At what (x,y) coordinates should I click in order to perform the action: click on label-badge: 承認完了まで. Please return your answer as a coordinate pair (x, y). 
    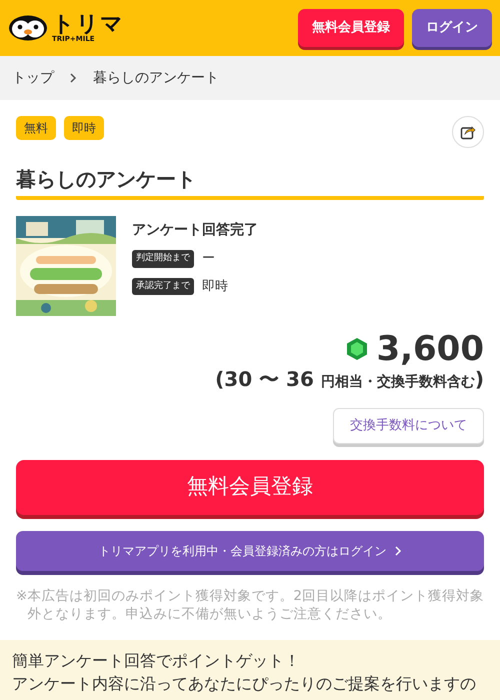
    Looking at the image, I should click on (163, 286).